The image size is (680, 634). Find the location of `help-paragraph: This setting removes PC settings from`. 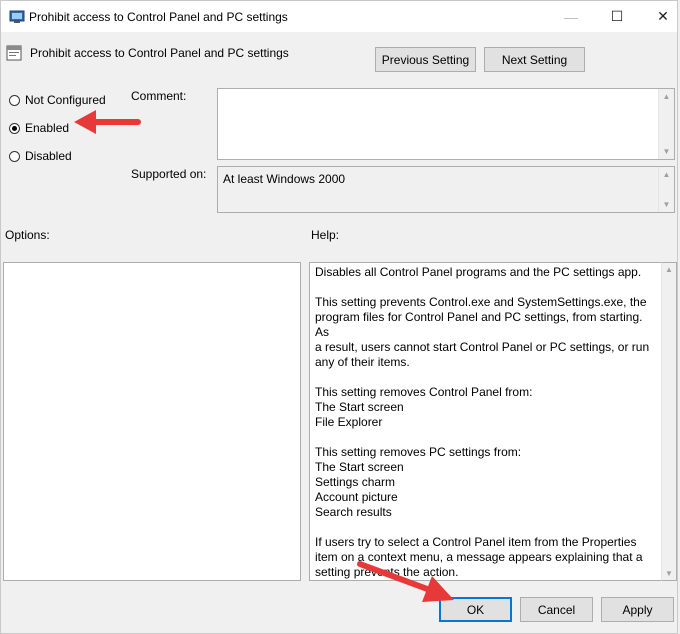

help-paragraph: This setting removes PC settings from is located at coordinates (486, 482).